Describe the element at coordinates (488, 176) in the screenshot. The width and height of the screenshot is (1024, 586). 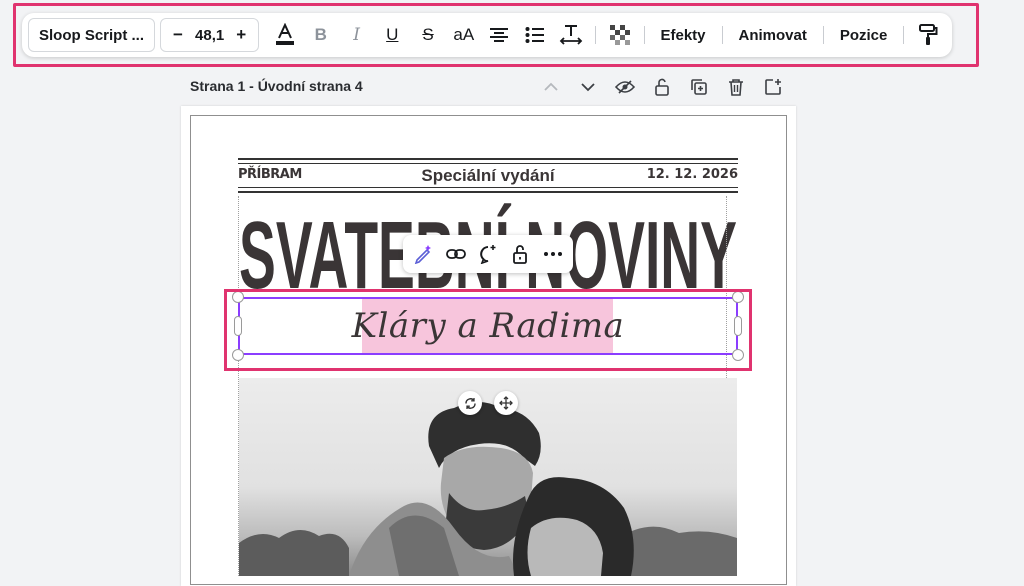
I see `newspaper-edition: Speciální vydání` at that location.